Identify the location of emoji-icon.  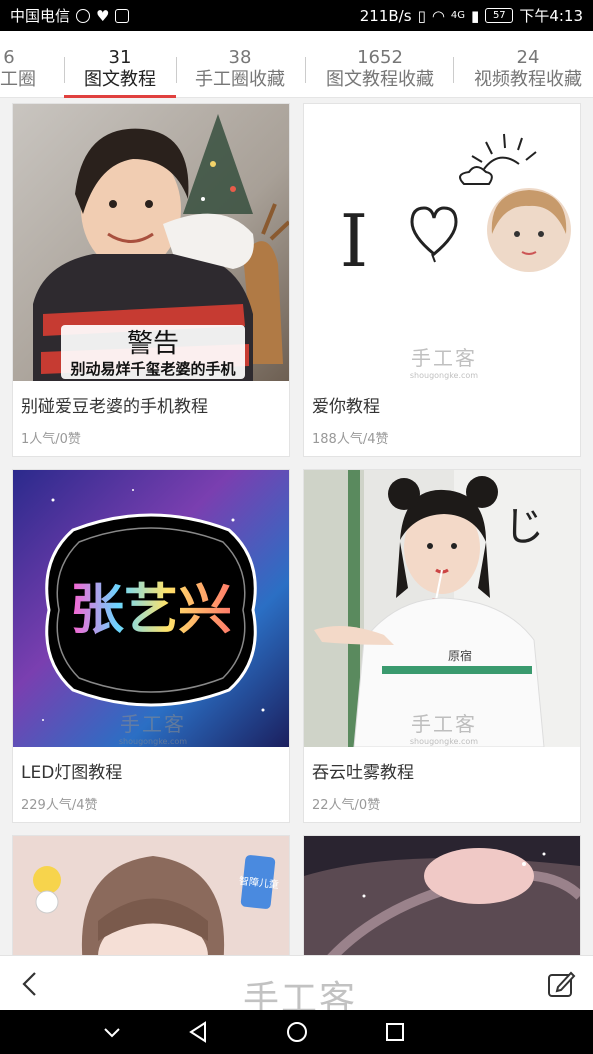
(47, 880).